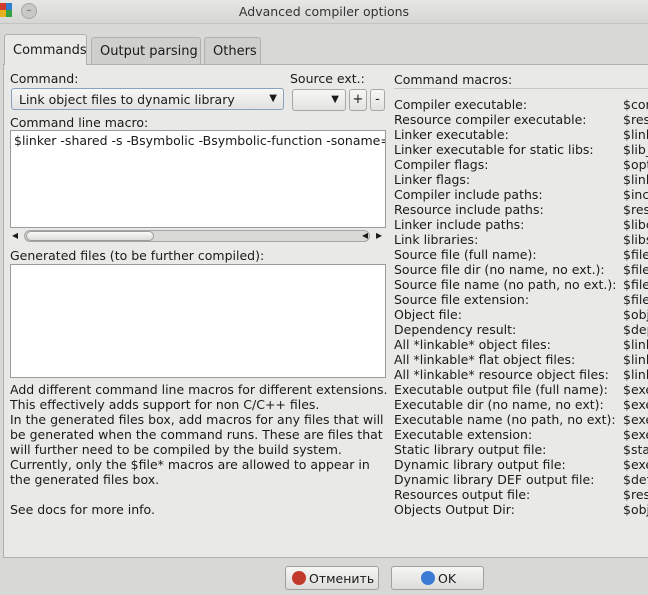 The width and height of the screenshot is (648, 595). I want to click on macro-row: Compiler flags: $opt, so click(521, 164).